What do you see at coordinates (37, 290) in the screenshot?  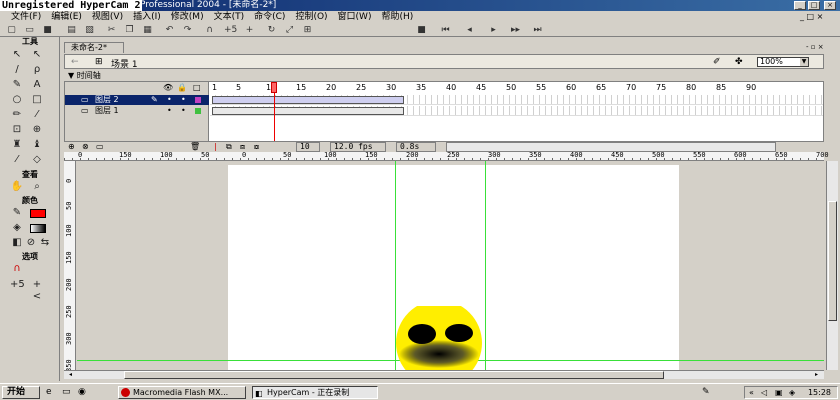 I see `straighten-option-icon: +<` at bounding box center [37, 290].